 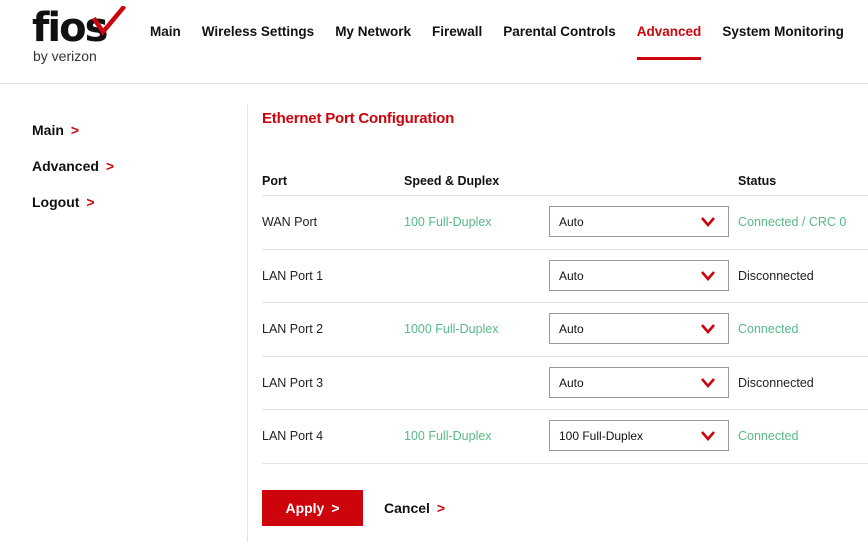 I want to click on cancel-button-label: Cancel, so click(x=407, y=508).